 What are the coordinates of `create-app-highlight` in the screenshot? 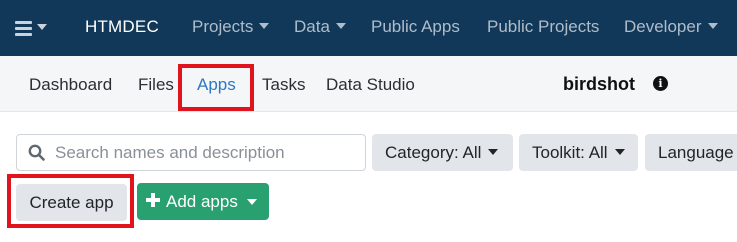 It's located at (70, 201).